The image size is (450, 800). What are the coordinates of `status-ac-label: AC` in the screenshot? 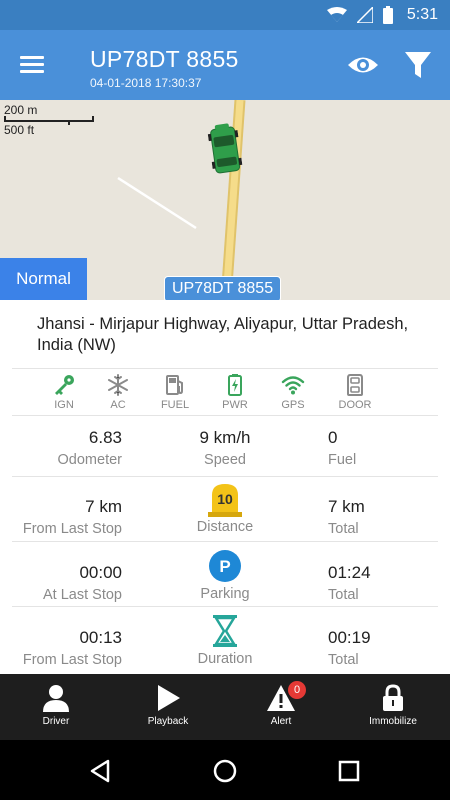 It's located at (118, 405).